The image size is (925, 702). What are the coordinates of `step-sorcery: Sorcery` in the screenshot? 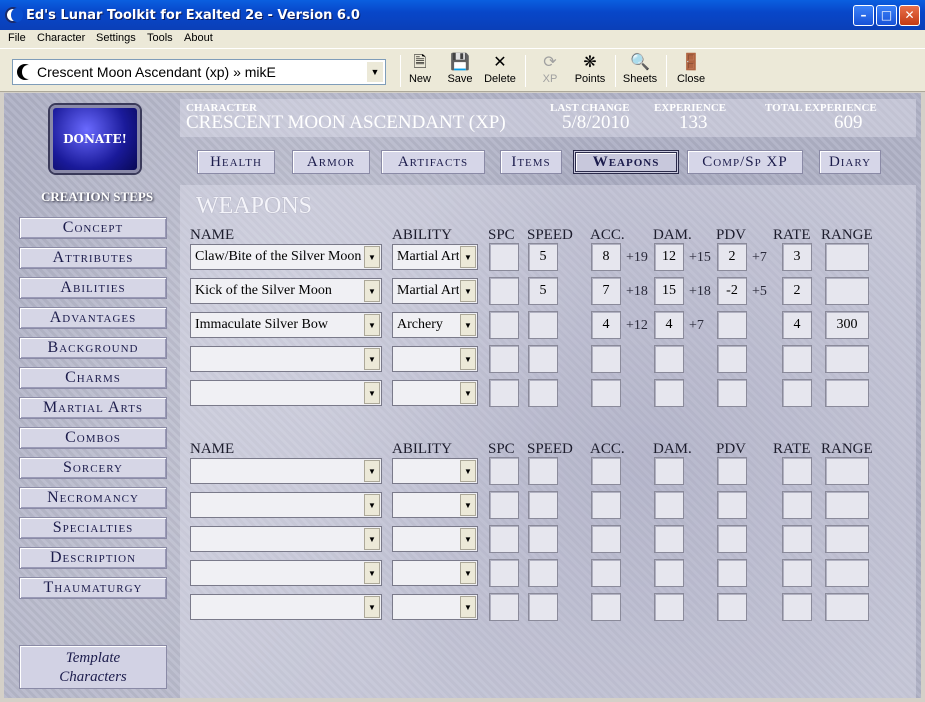 It's located at (93, 468).